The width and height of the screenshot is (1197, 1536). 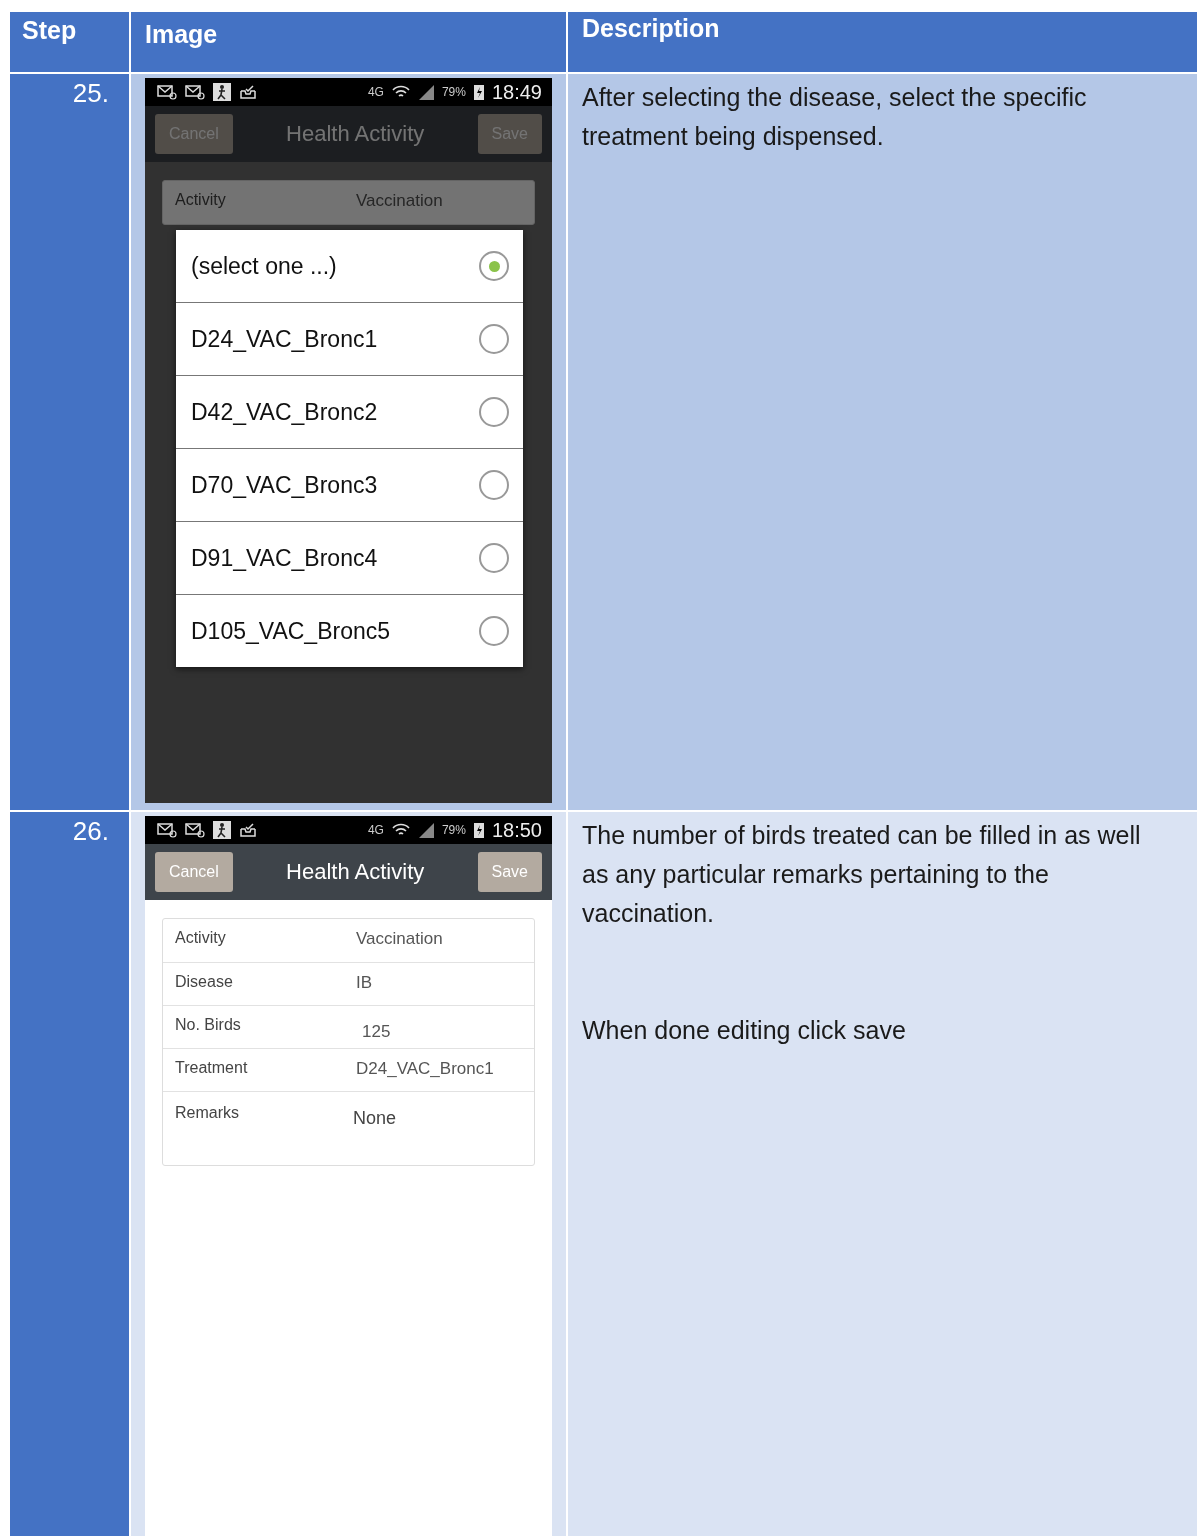 What do you see at coordinates (862, 874) in the screenshot?
I see `description-text: The number of birds treated can be filled in as well as any particular remarks pertaining to the vaccination.` at bounding box center [862, 874].